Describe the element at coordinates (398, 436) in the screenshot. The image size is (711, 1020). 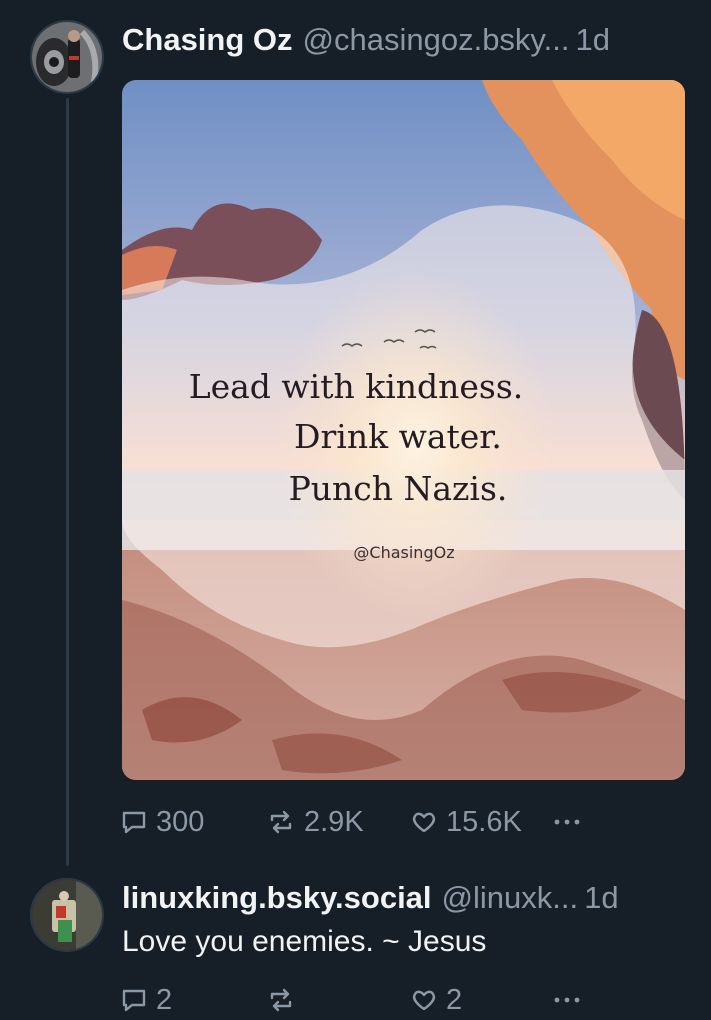
I see `quote-line-2: Drink water.` at that location.